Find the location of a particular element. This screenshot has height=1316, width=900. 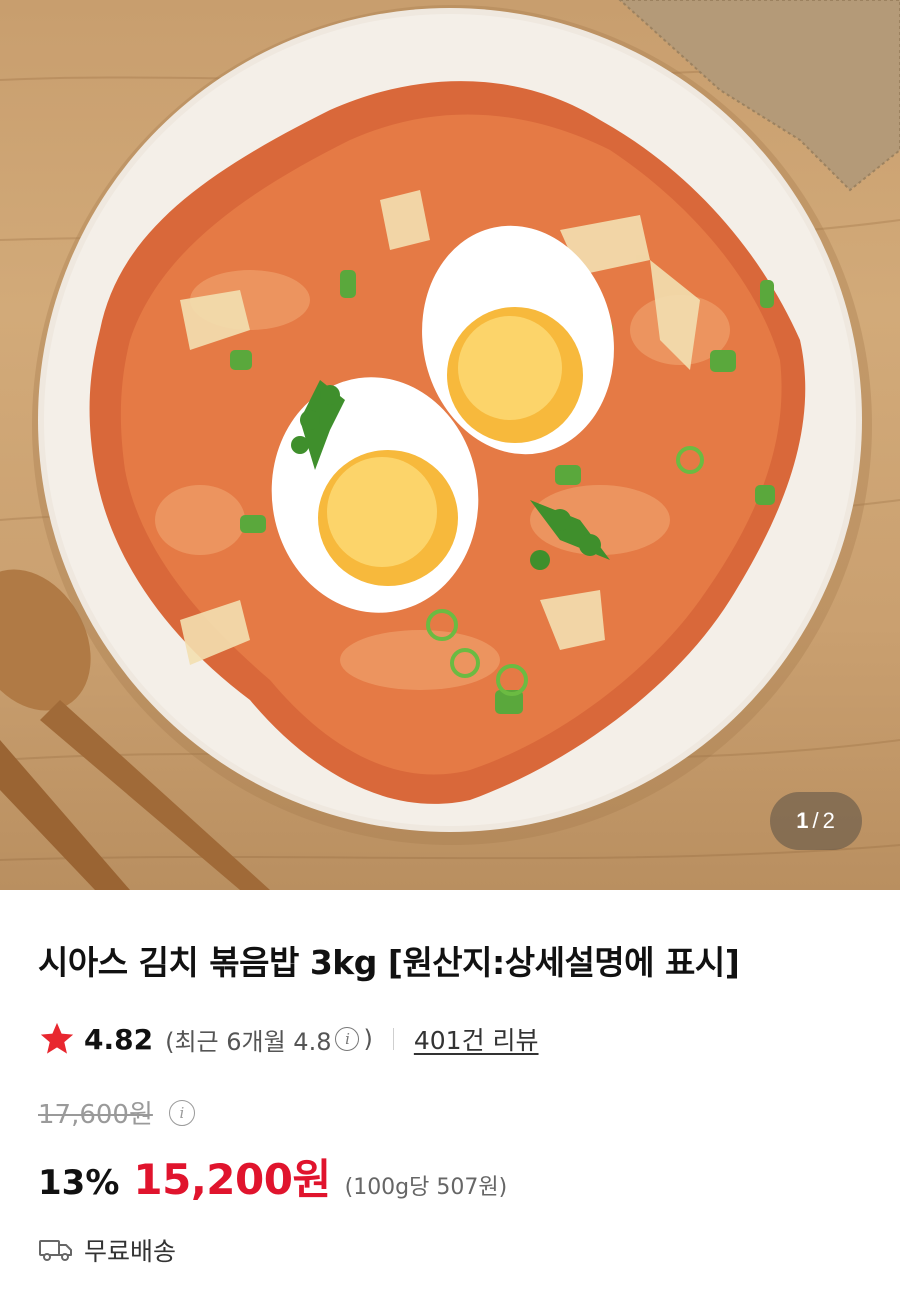

recent-rating: (최근 6개월 4.8 i ) is located at coordinates (269, 1039).